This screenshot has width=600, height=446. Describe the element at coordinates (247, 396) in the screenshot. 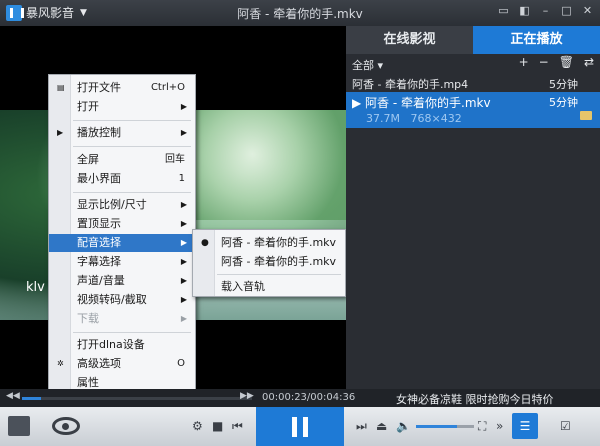

I see `fast-forward-icon: ▶▶` at that location.